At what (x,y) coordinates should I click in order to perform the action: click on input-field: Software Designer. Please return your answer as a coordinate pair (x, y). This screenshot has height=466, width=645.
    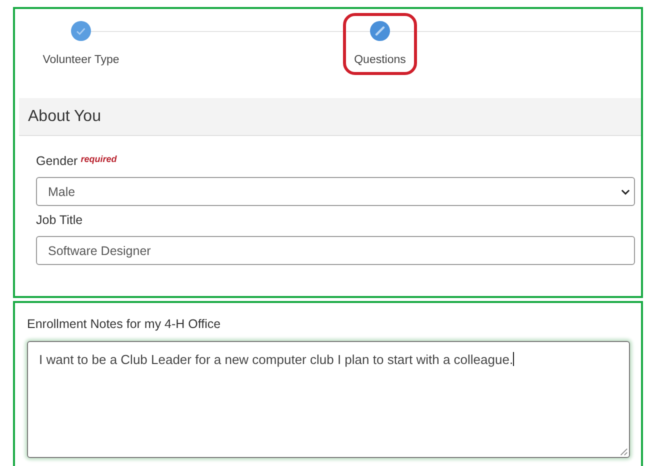
    Looking at the image, I should click on (335, 250).